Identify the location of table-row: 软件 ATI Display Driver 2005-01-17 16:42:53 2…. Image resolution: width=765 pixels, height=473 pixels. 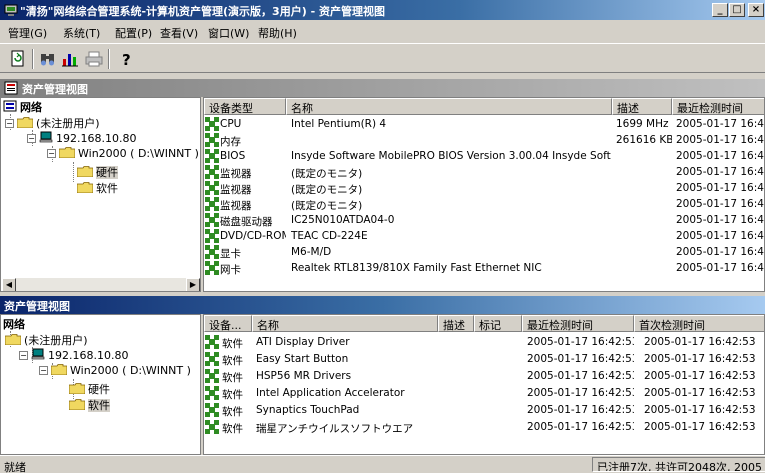
(484, 342).